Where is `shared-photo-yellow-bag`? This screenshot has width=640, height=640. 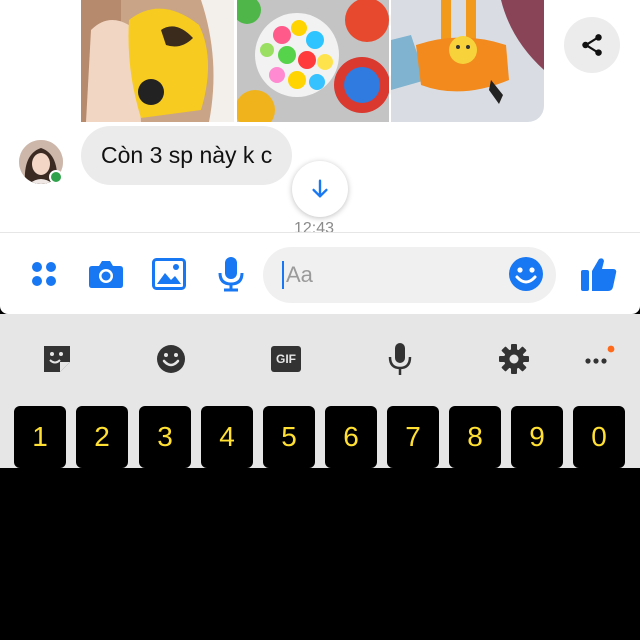 shared-photo-yellow-bag is located at coordinates (157, 61).